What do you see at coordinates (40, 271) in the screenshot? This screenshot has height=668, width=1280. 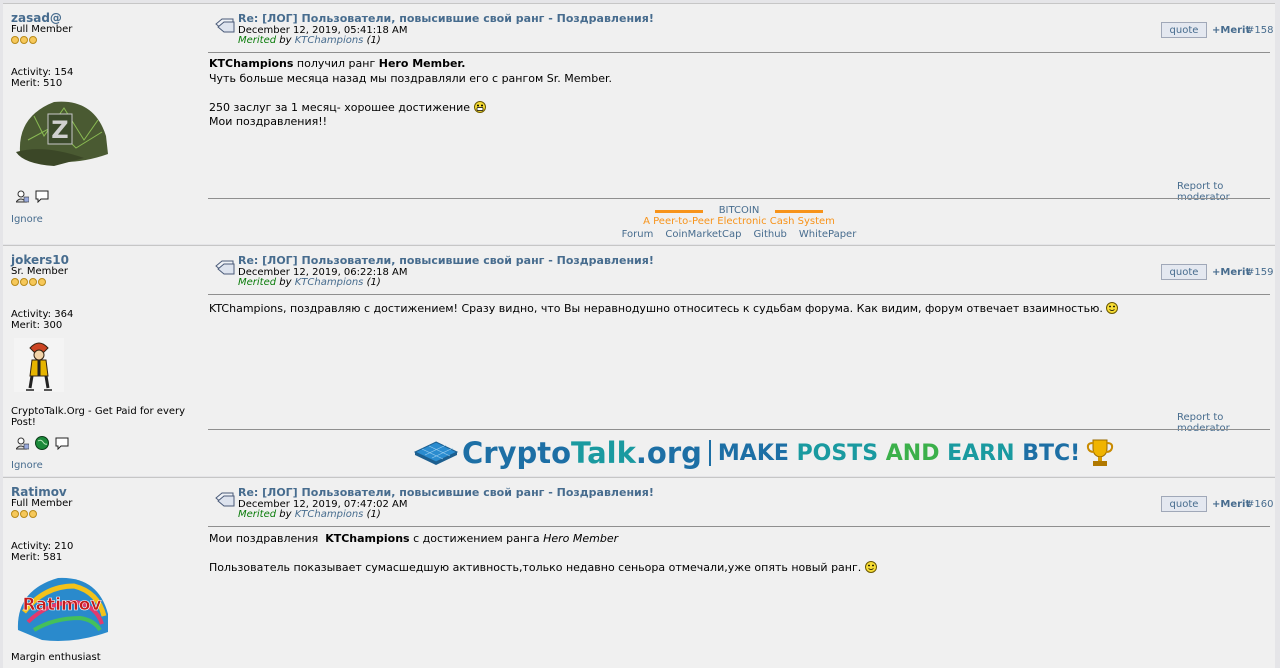 I see `user-rank: Sr. Member` at bounding box center [40, 271].